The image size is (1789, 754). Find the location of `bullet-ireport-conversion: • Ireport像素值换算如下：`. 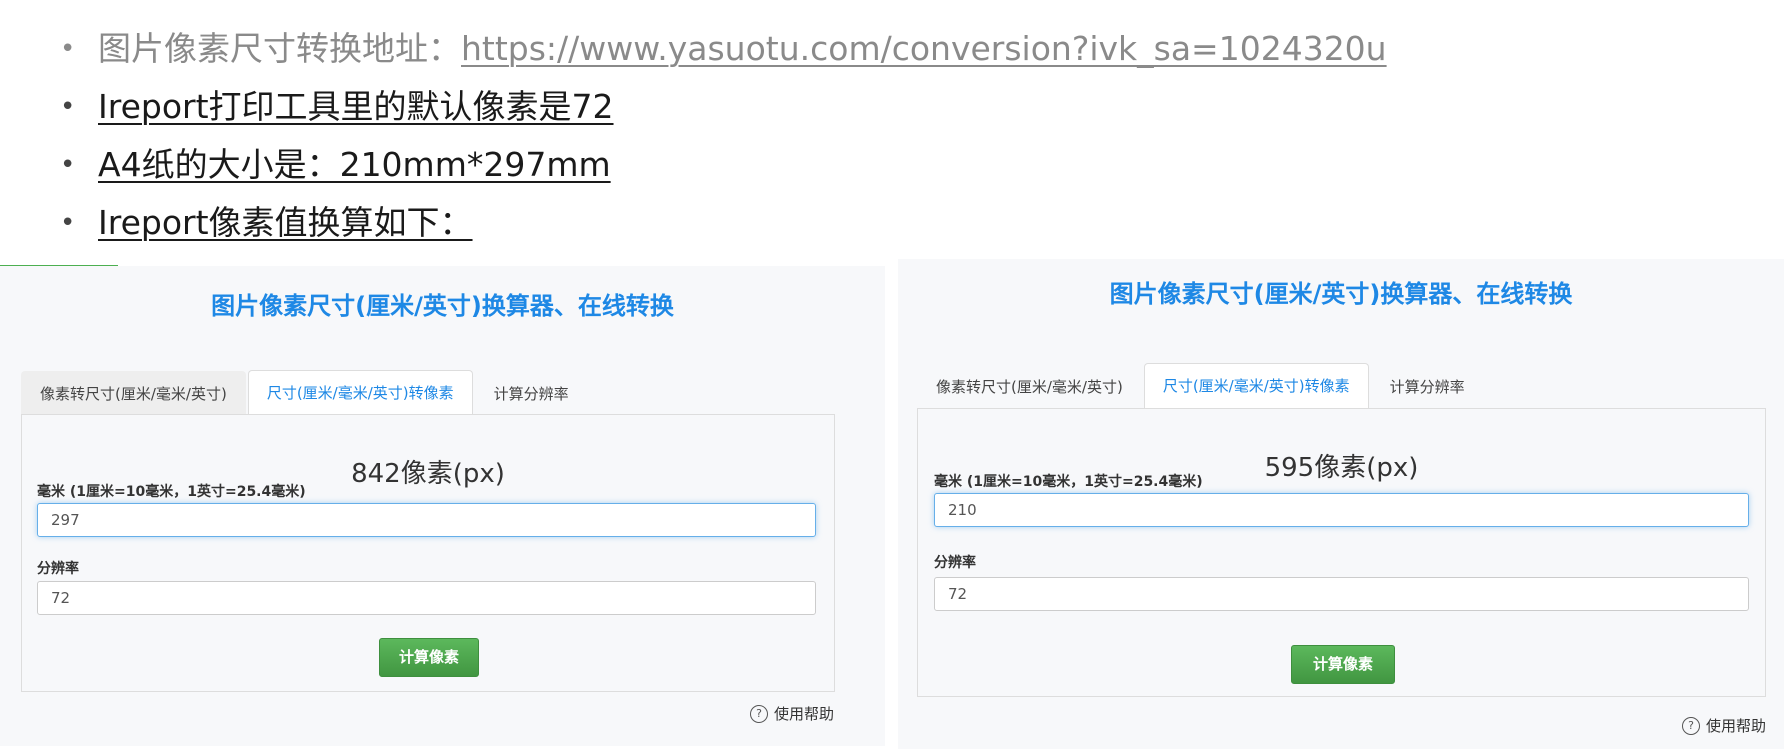

bullet-ireport-conversion: • Ireport像素值换算如下： is located at coordinates (723, 223).